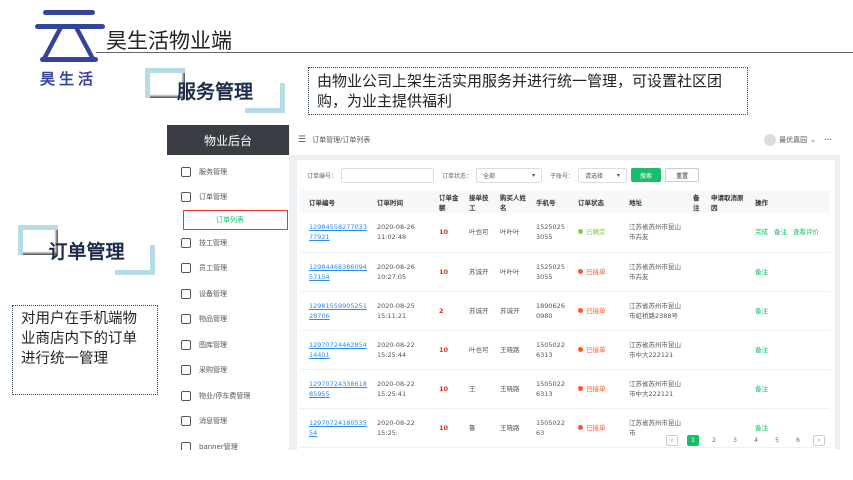 The image size is (853, 480). What do you see at coordinates (213, 293) in the screenshot?
I see `sidebar-item-label: 设备管理` at bounding box center [213, 293].